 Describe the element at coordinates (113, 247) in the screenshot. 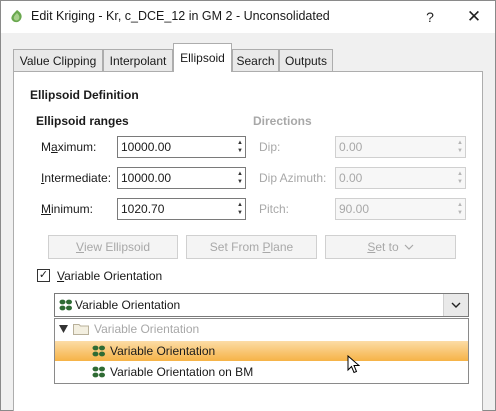

I see `view-ellipsoid-button: View Ellipsoid` at that location.